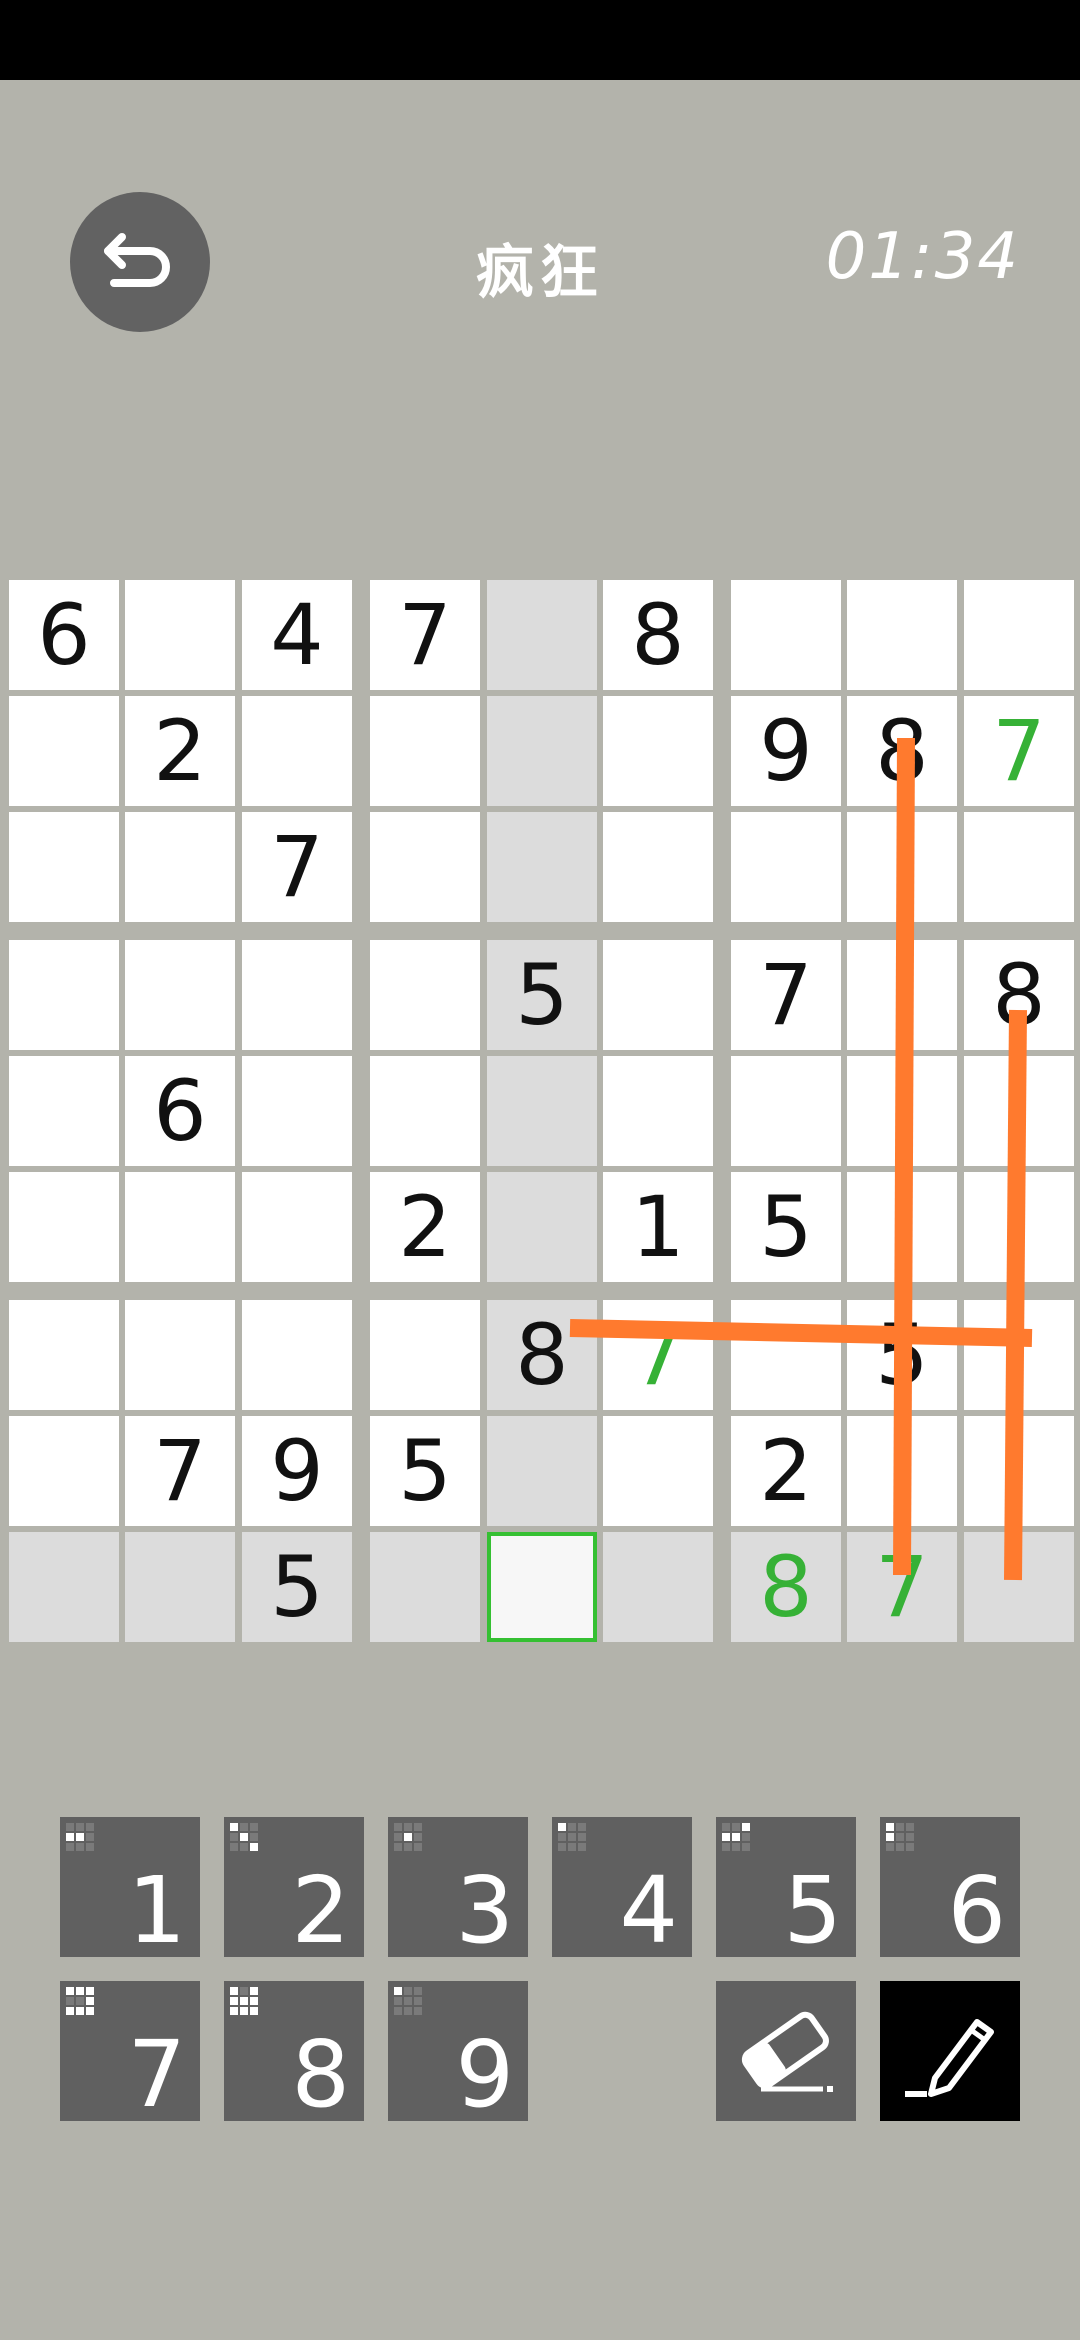 The height and width of the screenshot is (2340, 1080). I want to click on cell-r4-c9: 8, so click(1019, 995).